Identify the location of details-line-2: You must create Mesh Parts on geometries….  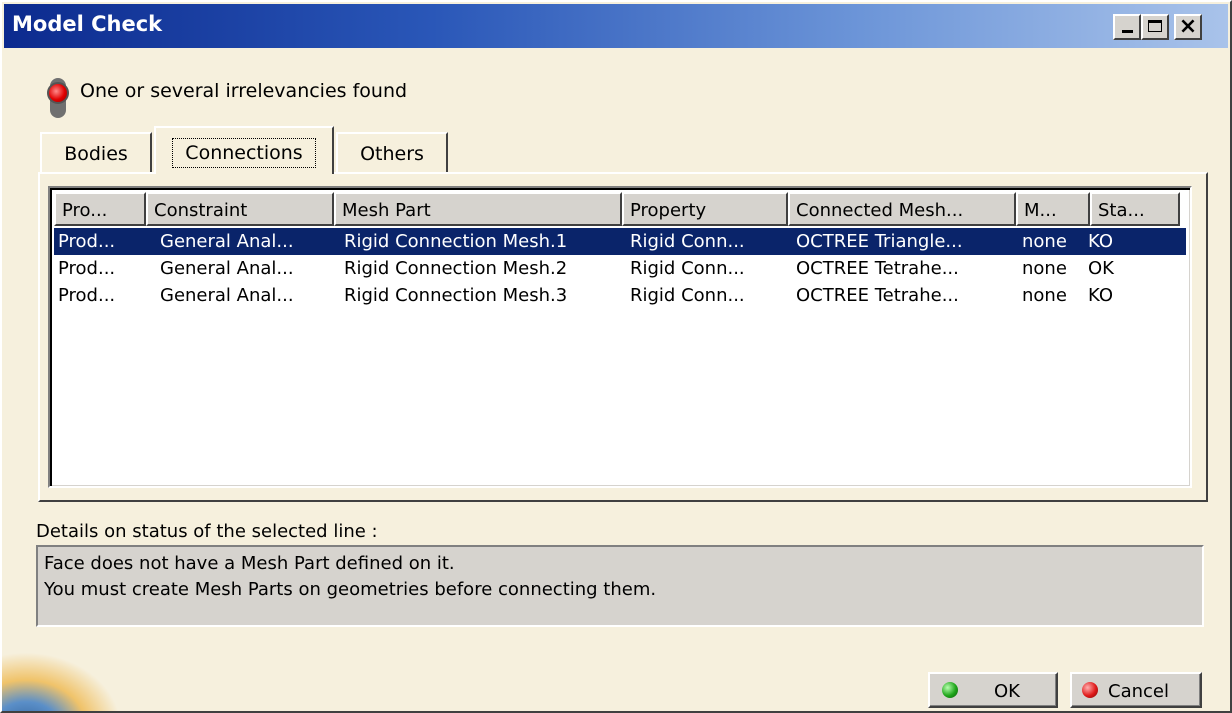
(350, 589).